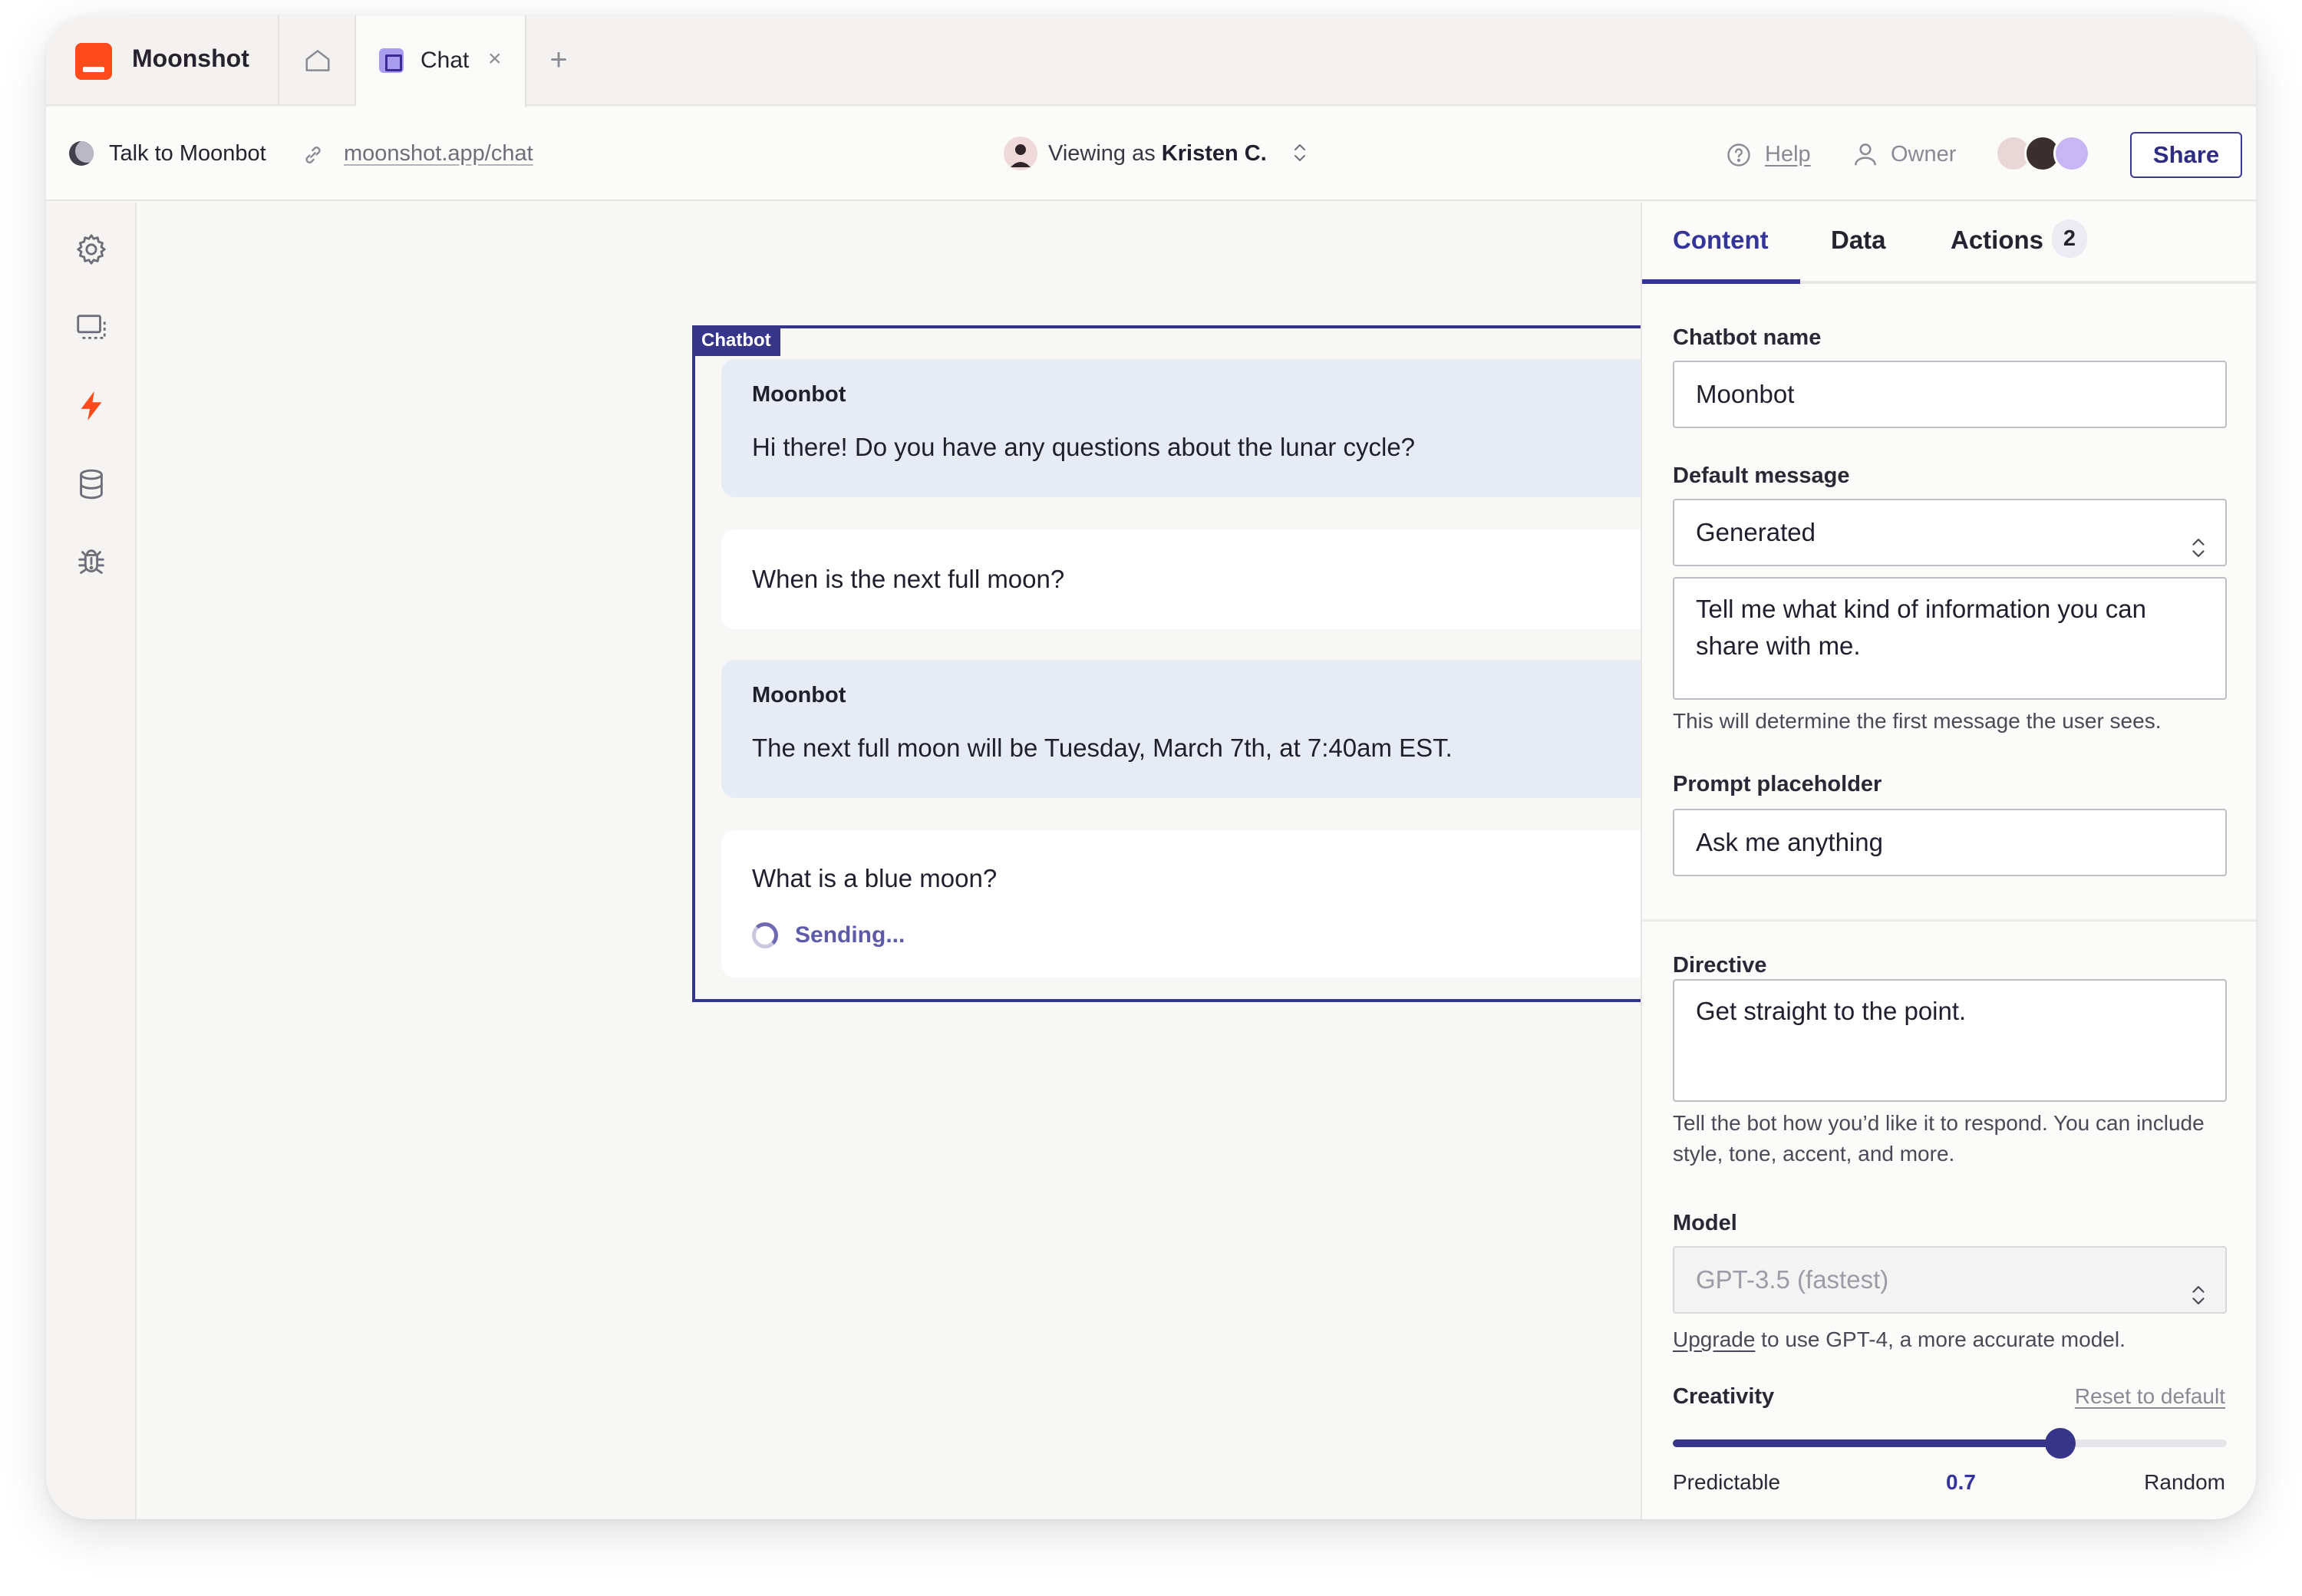  I want to click on directive-textarea: Get straight to the point., so click(1950, 1040).